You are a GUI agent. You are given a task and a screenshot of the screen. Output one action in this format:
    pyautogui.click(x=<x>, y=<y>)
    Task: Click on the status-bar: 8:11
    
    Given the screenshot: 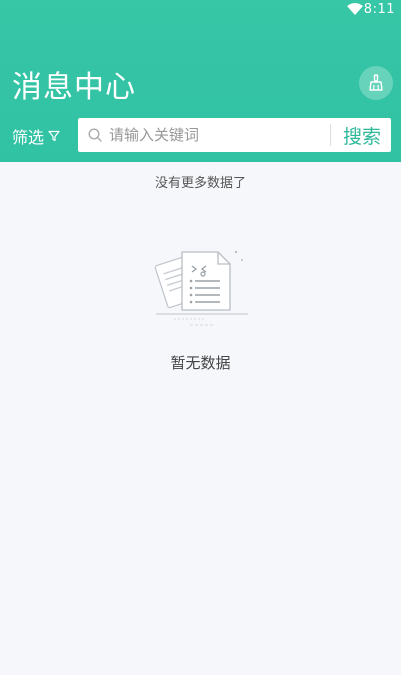 What is the action you would take?
    pyautogui.click(x=200, y=10)
    